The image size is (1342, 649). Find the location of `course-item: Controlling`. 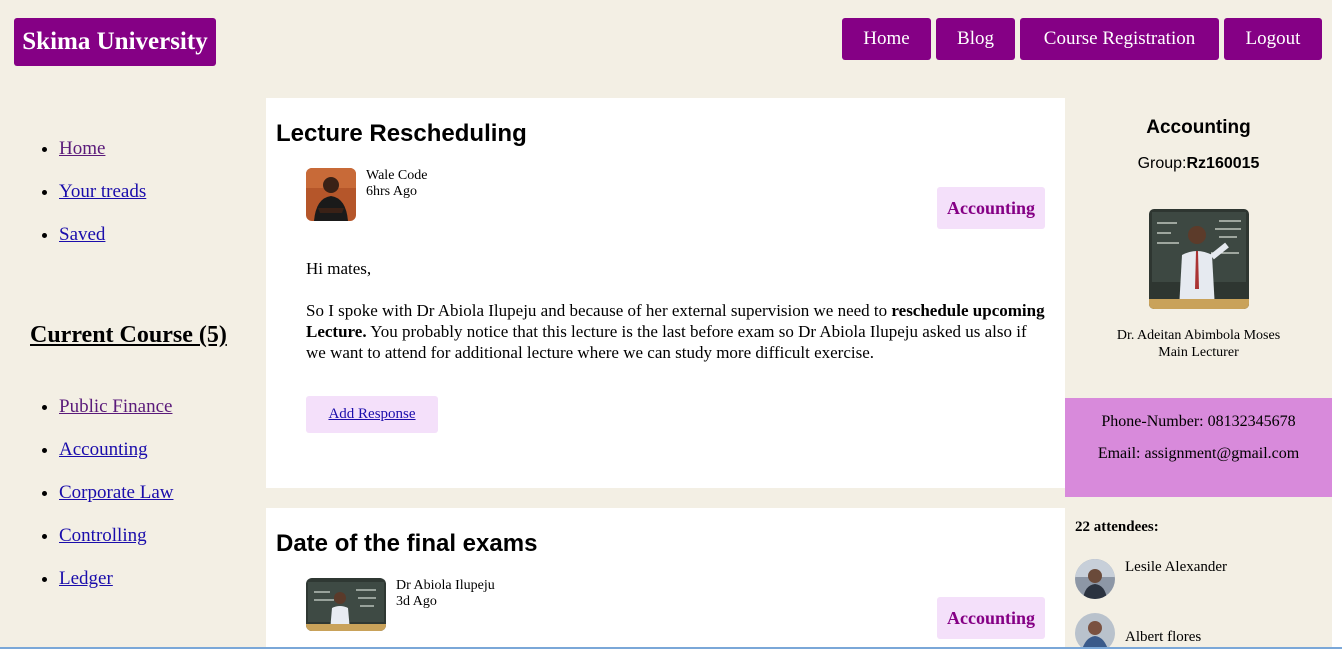

course-item: Controlling is located at coordinates (116, 546).